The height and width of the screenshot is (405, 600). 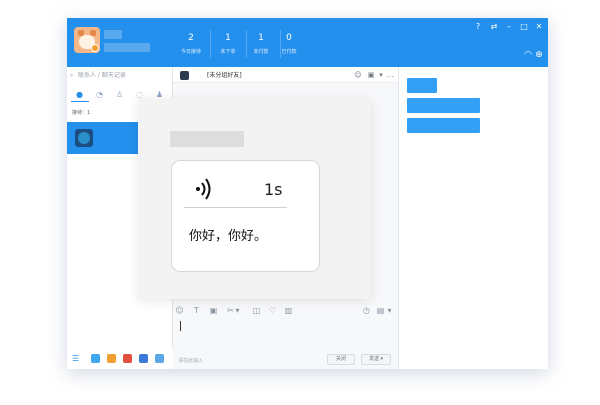 What do you see at coordinates (224, 75) in the screenshot?
I see `chat-title: [未分组好友]` at bounding box center [224, 75].